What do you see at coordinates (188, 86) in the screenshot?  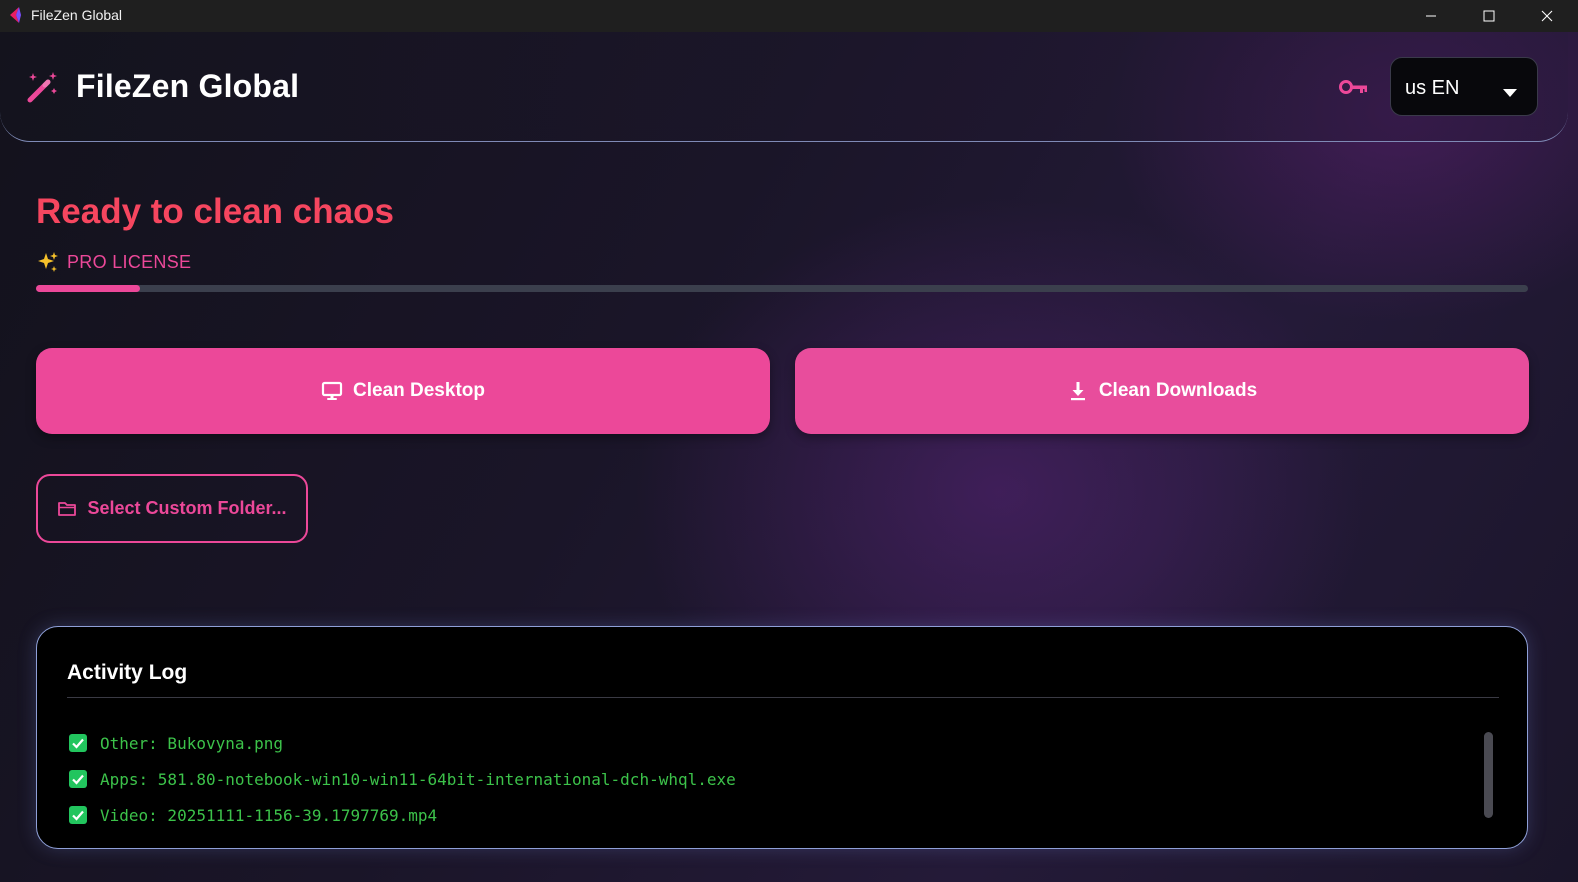 I see `app-brand-title: FileZen Global` at bounding box center [188, 86].